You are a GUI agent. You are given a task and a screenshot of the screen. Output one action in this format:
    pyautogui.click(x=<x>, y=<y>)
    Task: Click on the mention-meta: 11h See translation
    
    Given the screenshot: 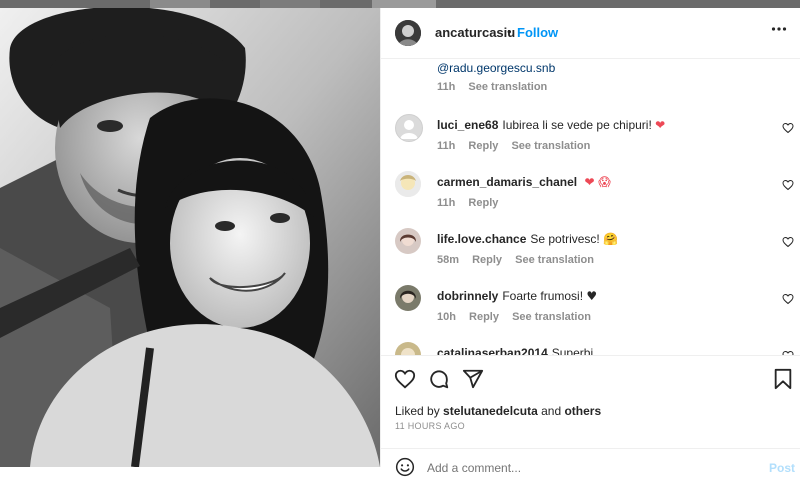 What is the action you would take?
    pyautogui.click(x=497, y=87)
    